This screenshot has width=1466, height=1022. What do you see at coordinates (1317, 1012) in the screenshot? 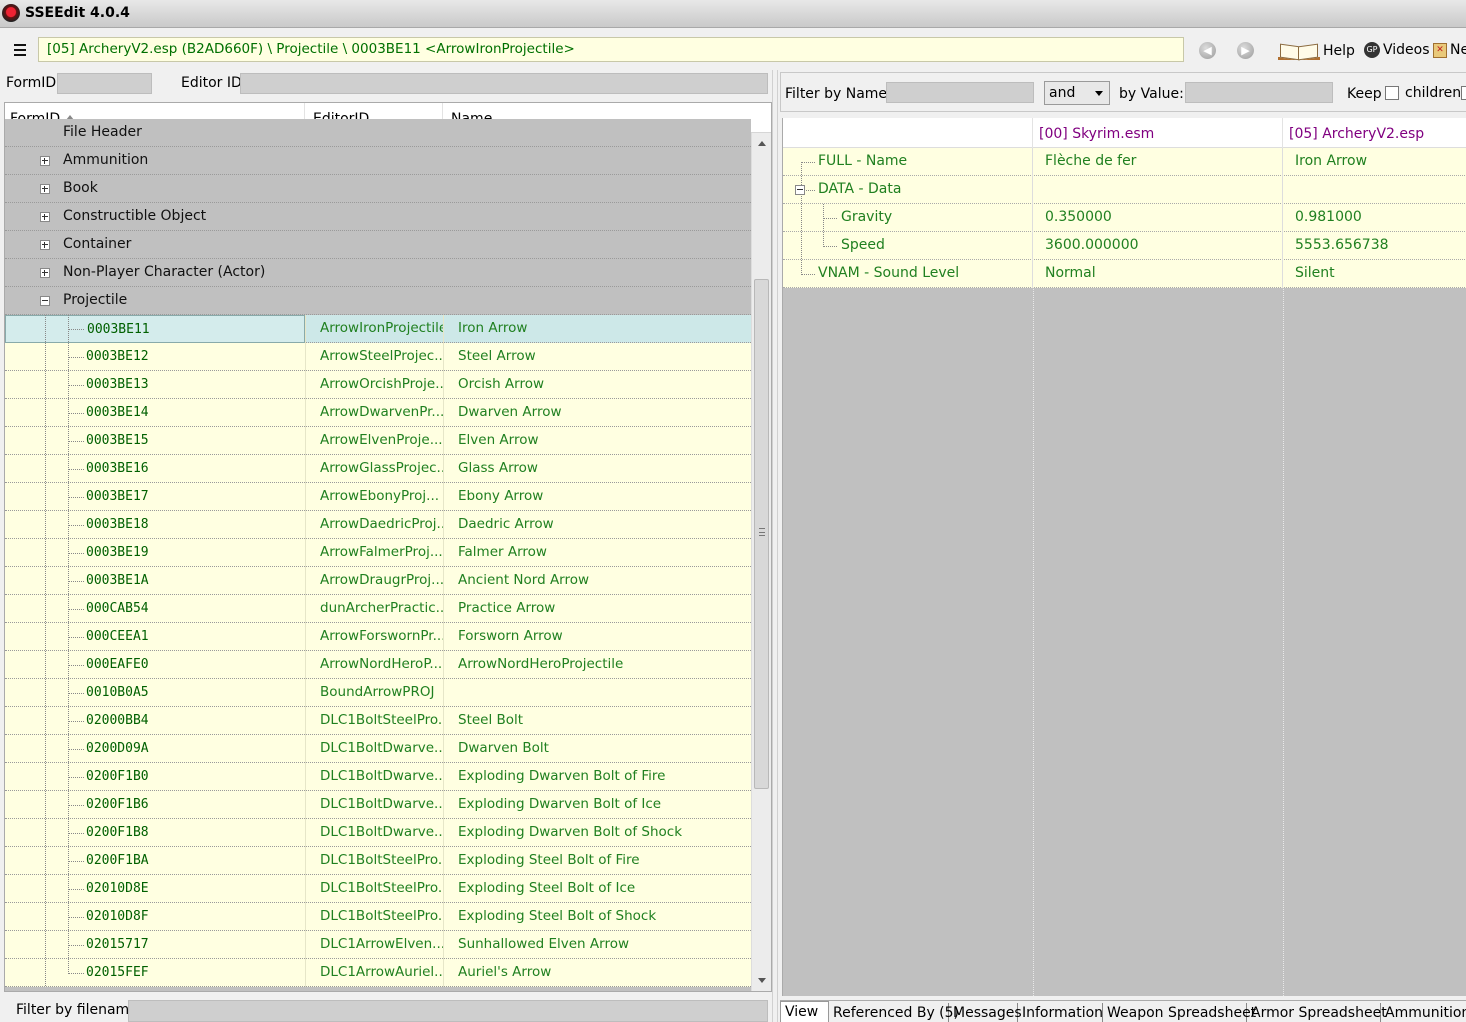
I see `tab-armor-spreadsheet: Armor Spreadsheet` at bounding box center [1317, 1012].